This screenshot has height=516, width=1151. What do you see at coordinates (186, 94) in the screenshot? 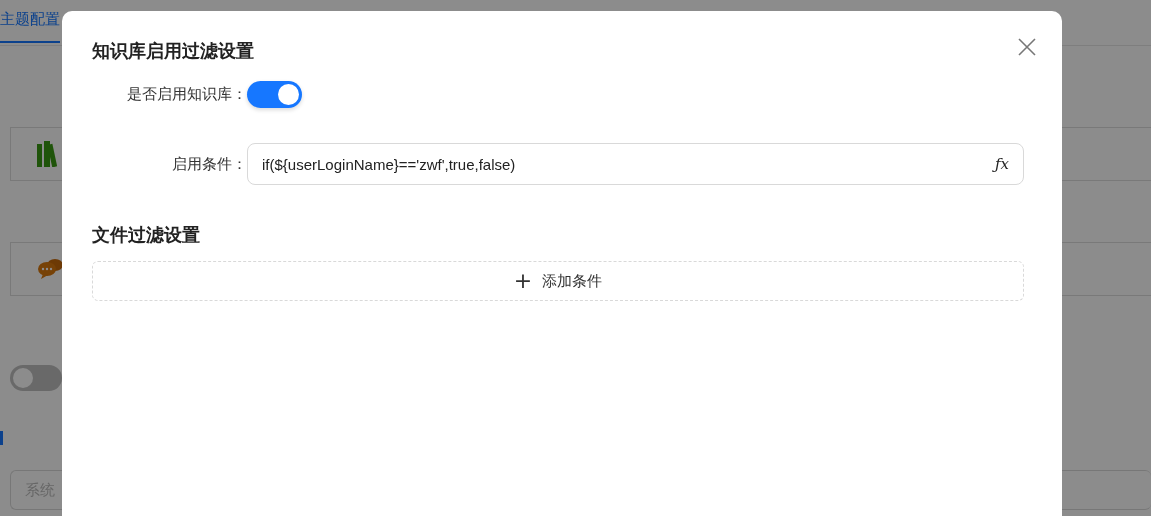
I see `field-label: 是否启用知识库：` at bounding box center [186, 94].